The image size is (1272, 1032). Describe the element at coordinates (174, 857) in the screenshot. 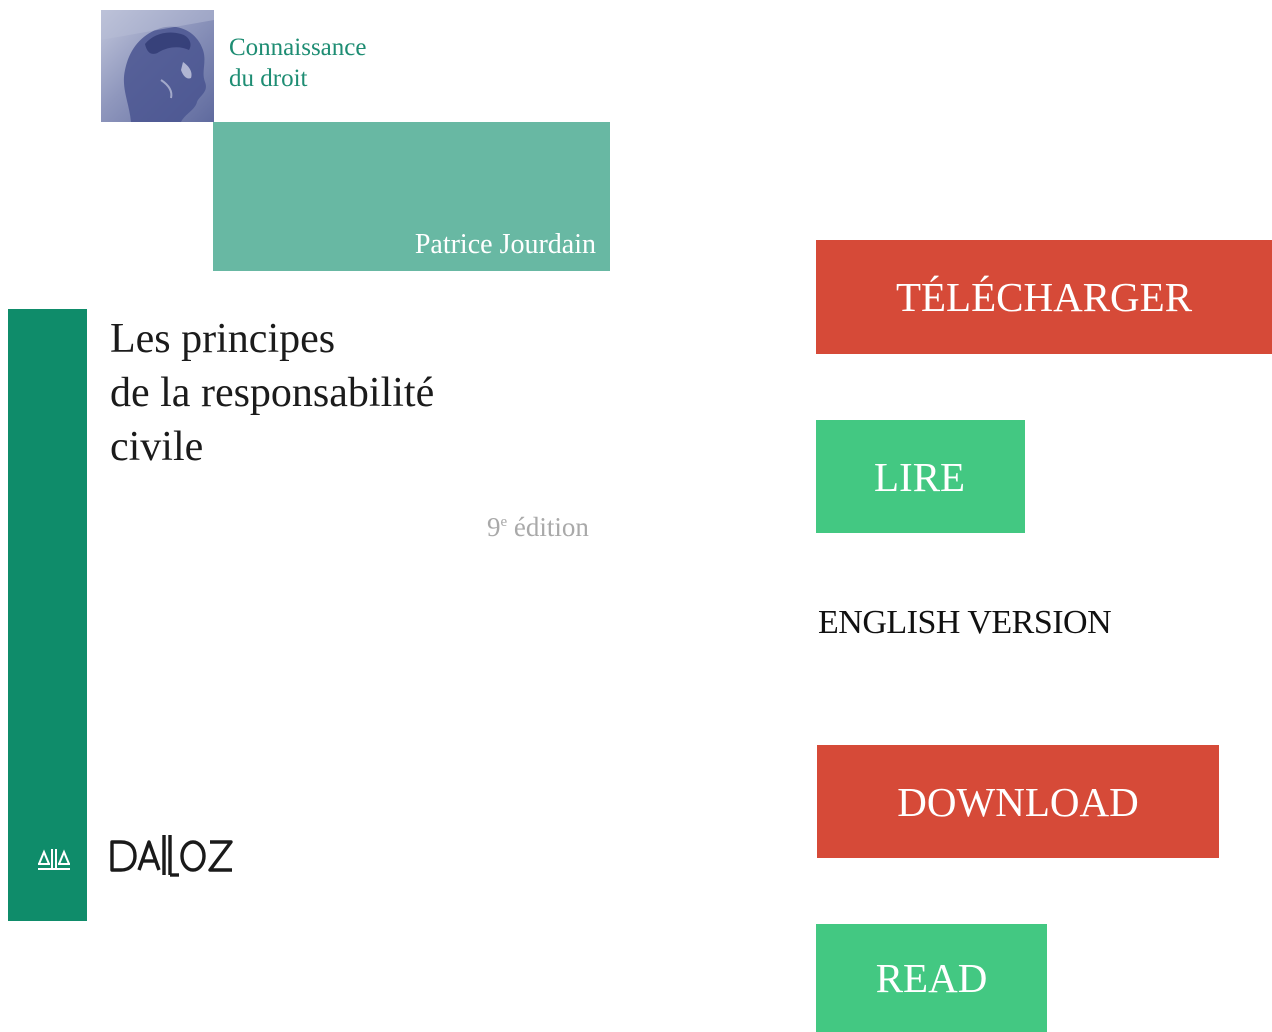

I see `publisher-logo` at that location.